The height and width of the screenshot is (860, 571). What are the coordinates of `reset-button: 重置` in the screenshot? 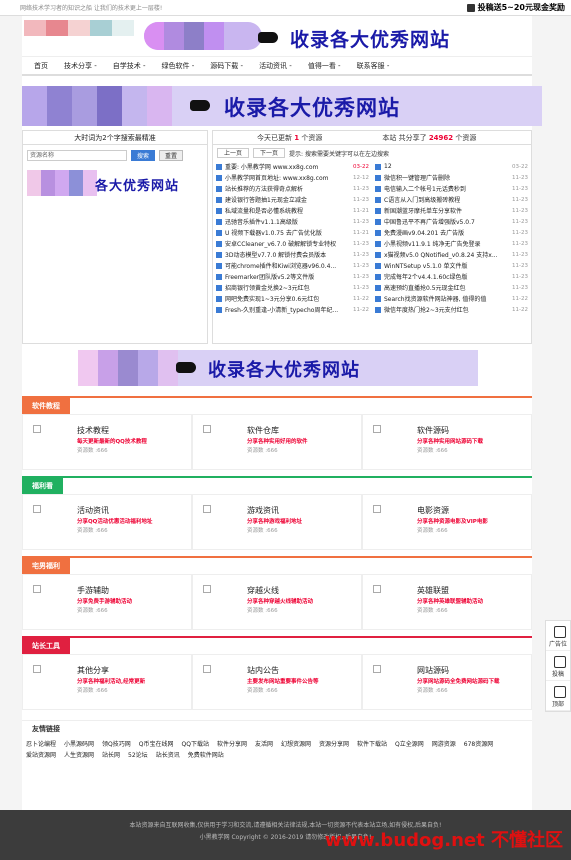 It's located at (171, 155).